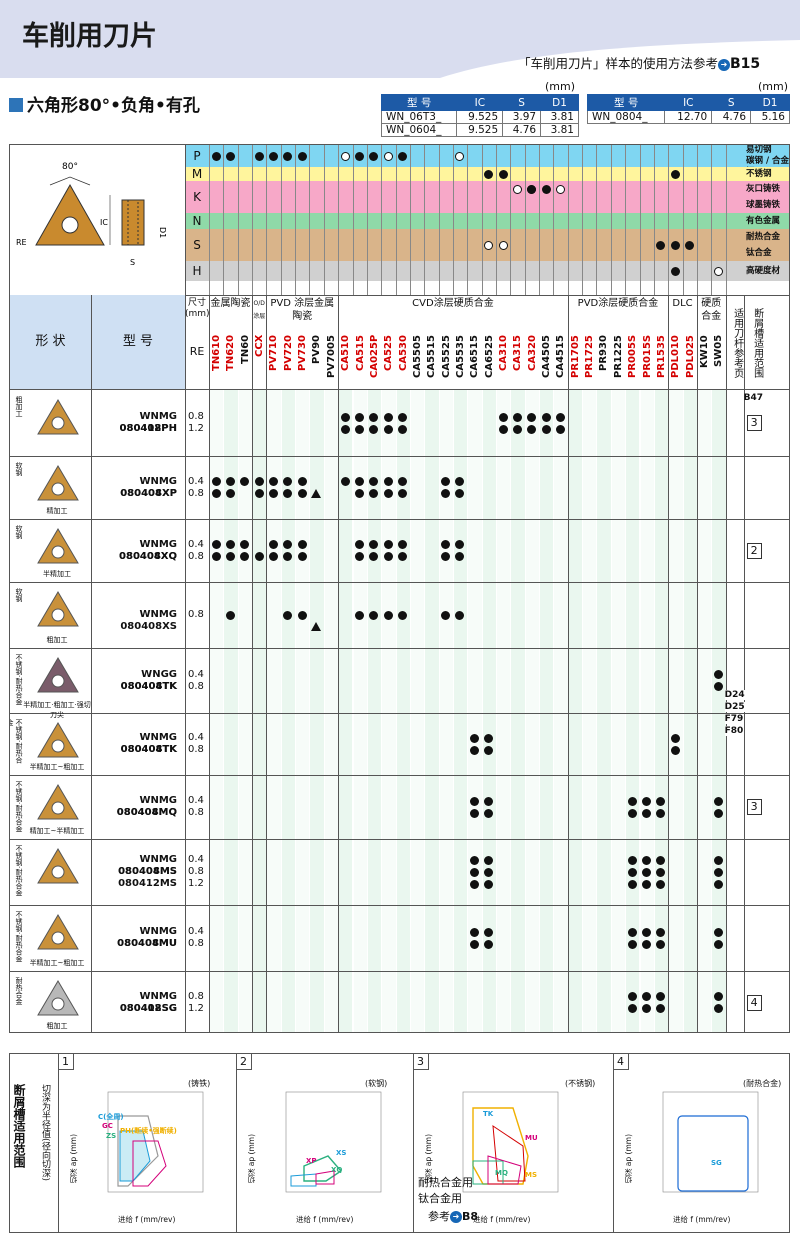 The height and width of the screenshot is (1239, 800). What do you see at coordinates (517, 189) in the screenshot?
I see `suitability-open-dot` at bounding box center [517, 189].